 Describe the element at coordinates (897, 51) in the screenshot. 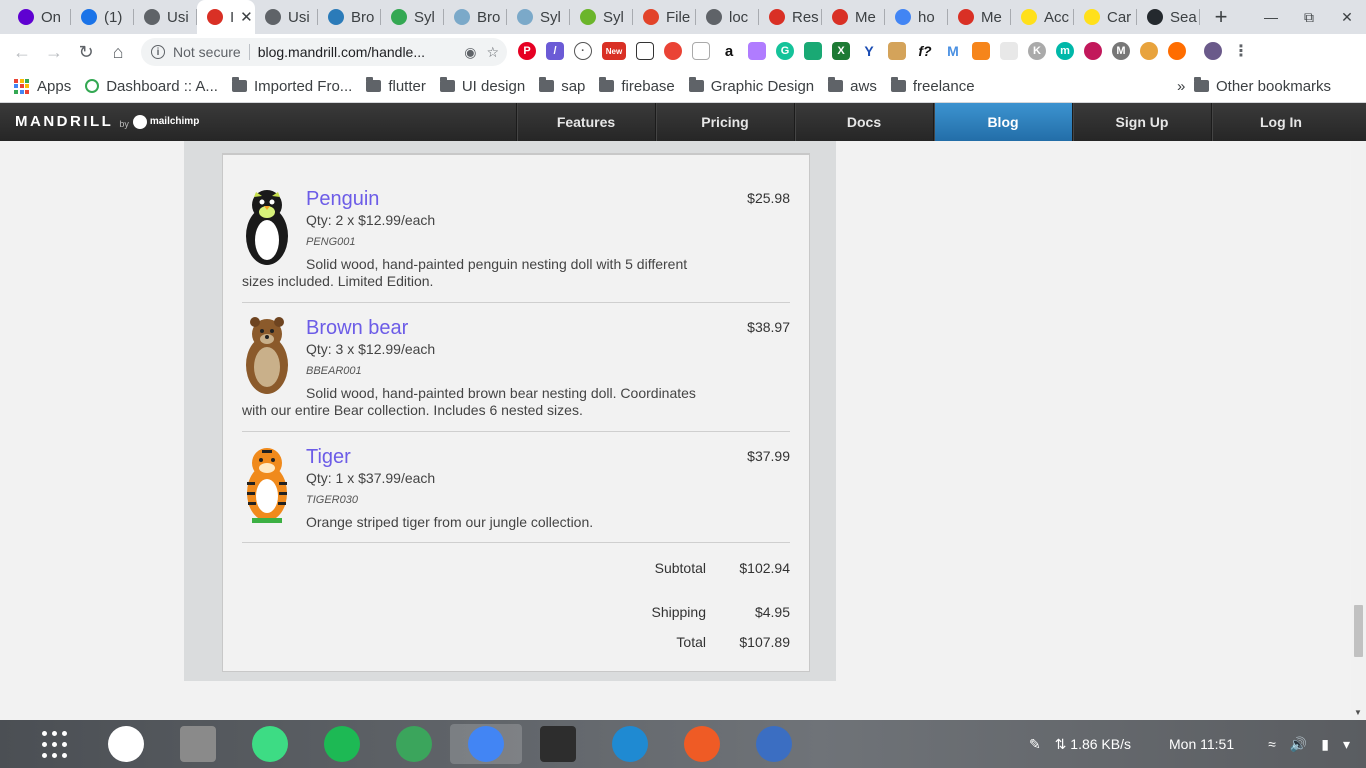

I see `box-ext-icon` at that location.